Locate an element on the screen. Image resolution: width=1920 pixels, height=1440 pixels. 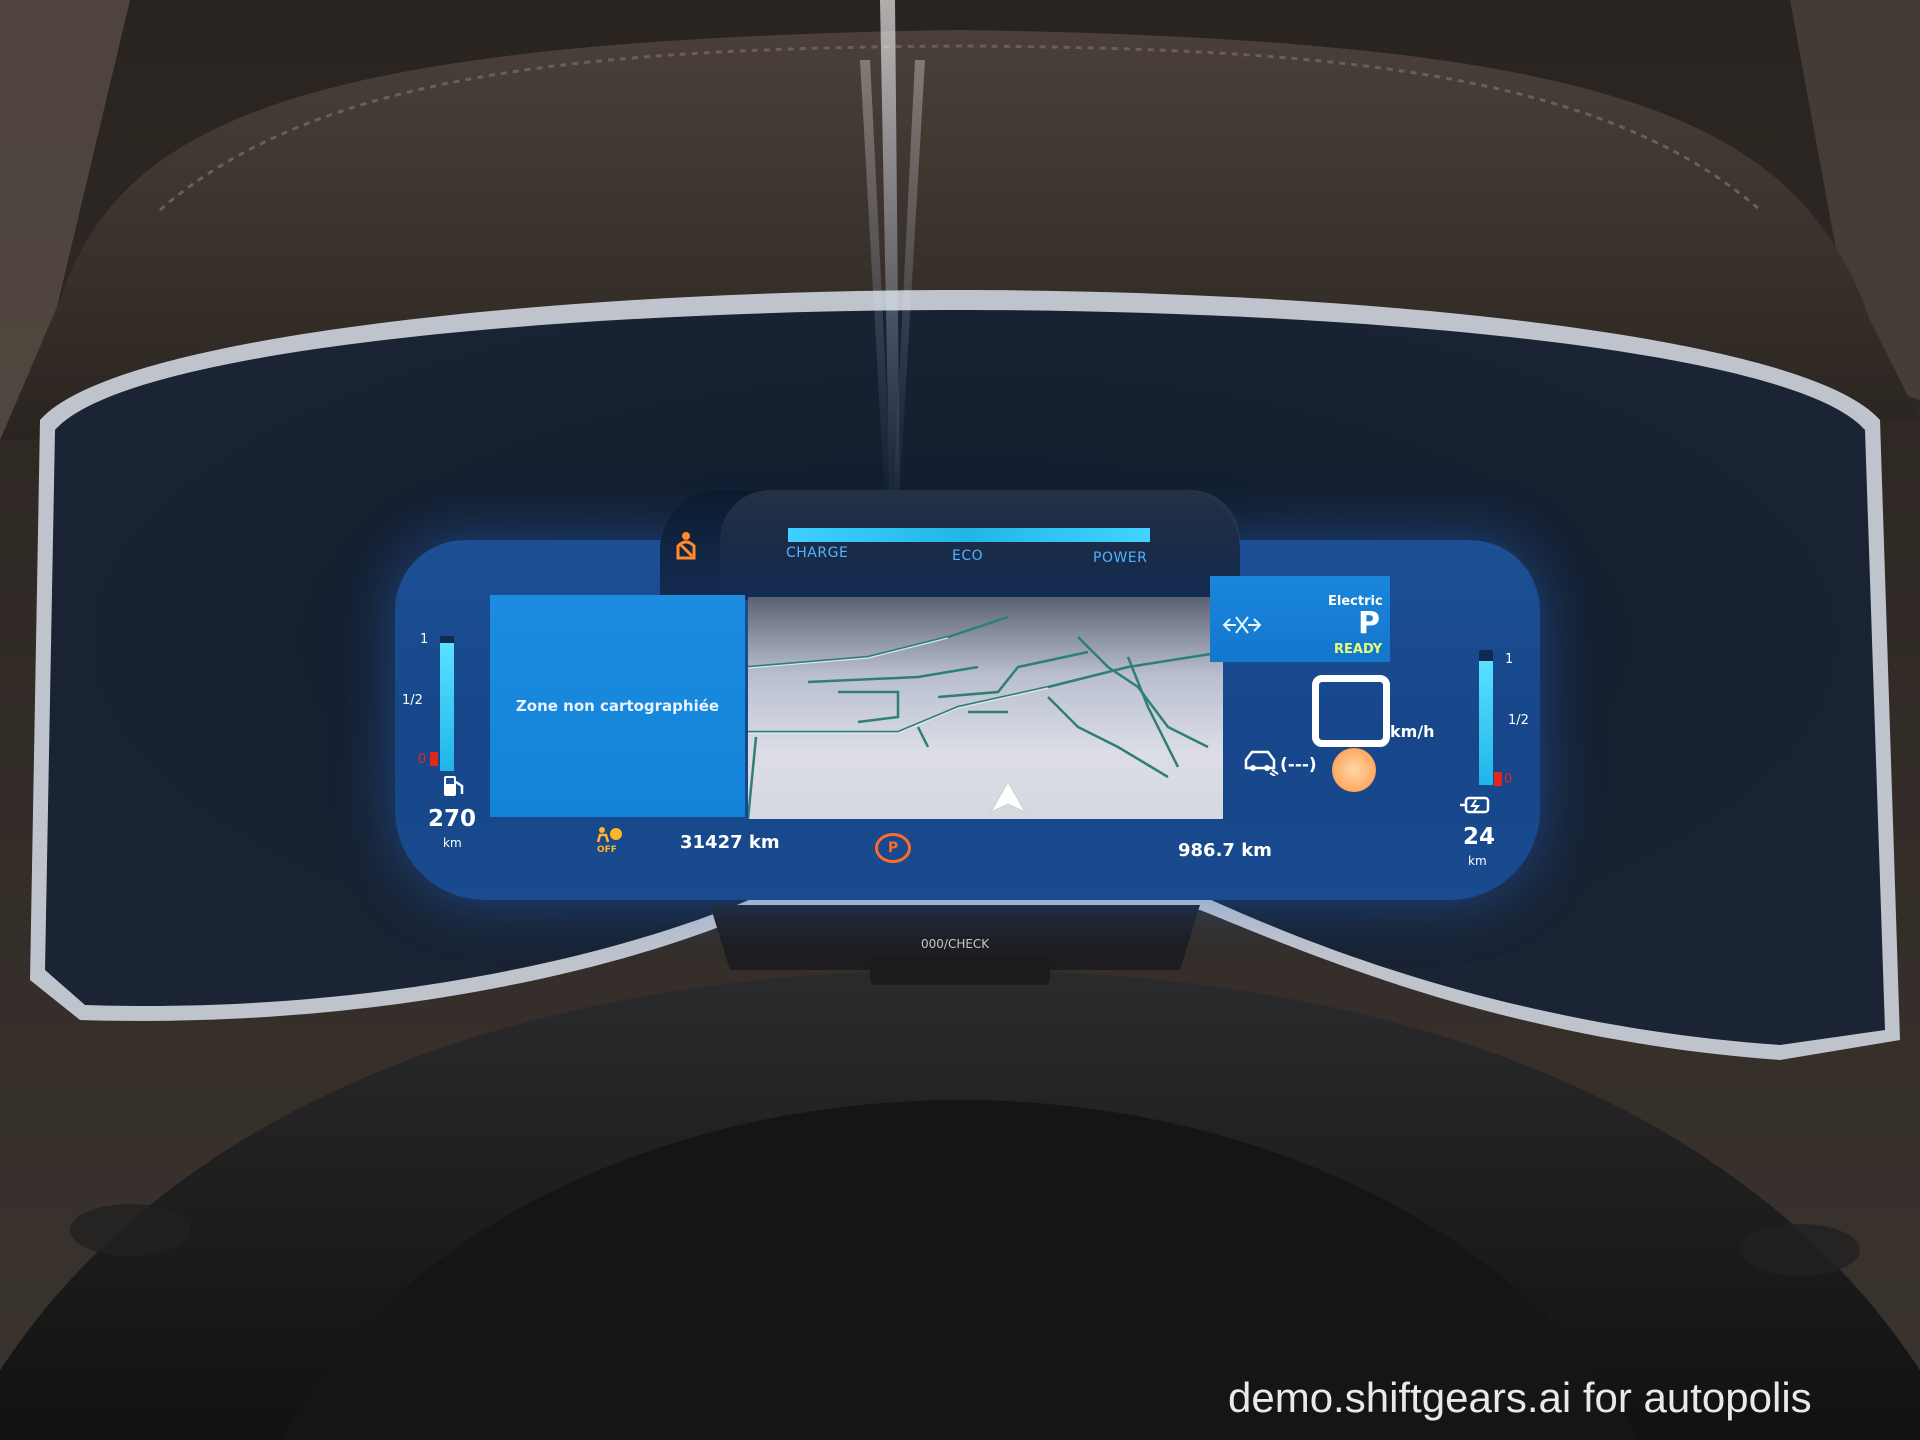
adaptive-cruise-icon is located at coordinates (1261, 763).